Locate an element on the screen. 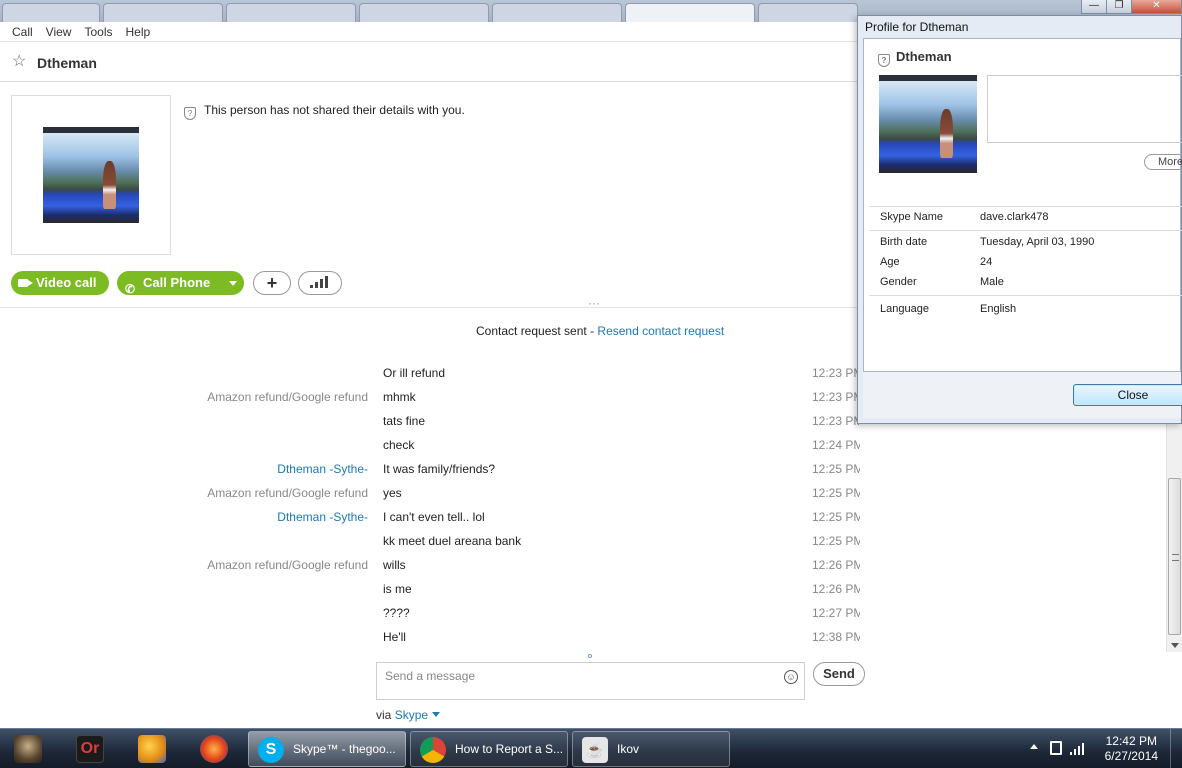 The width and height of the screenshot is (1182, 768). menu-view: View is located at coordinates (59, 32).